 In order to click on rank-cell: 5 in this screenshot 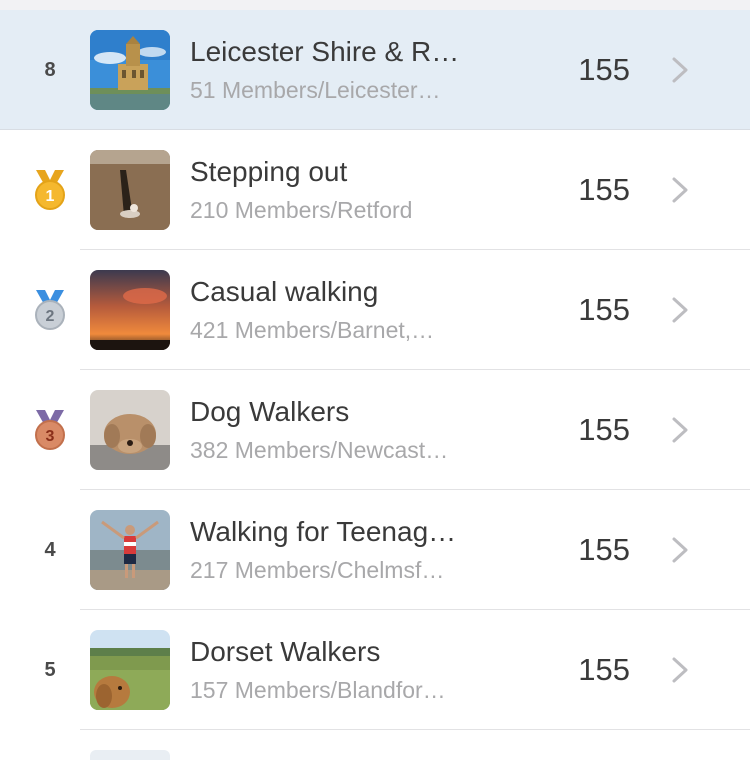, I will do `click(50, 670)`.